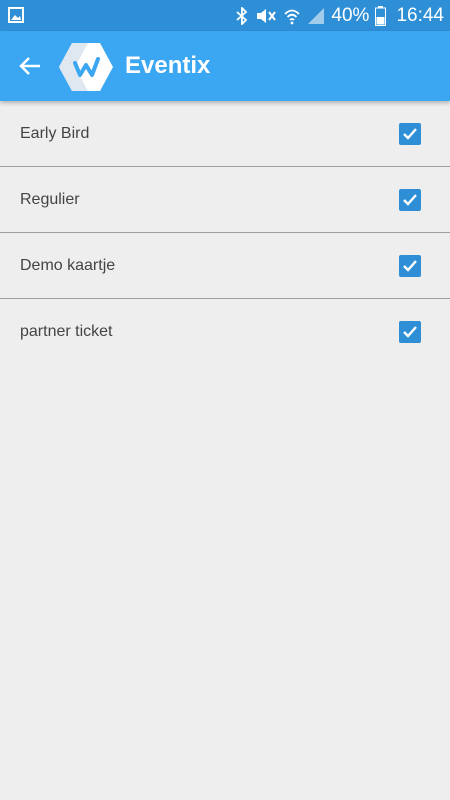 The image size is (450, 800). I want to click on ticket-label: Demo kaartje, so click(68, 265).